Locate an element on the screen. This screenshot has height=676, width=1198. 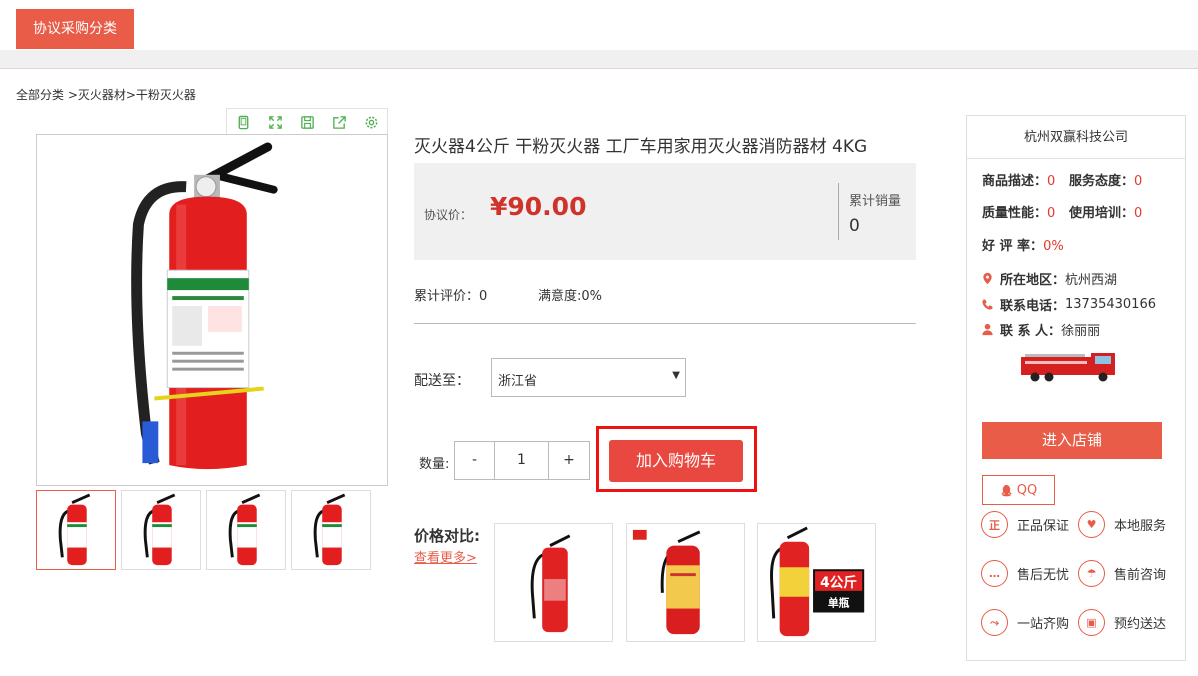
settings-icon is located at coordinates (371, 122).